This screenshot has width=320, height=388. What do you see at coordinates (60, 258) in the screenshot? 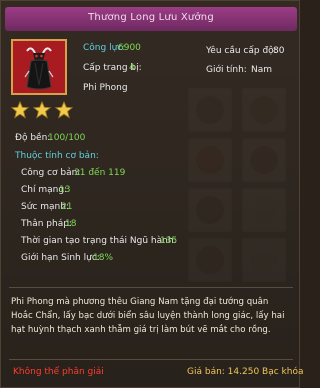
I see `attribute-label: Giới hạn Sinh lực:` at bounding box center [60, 258].